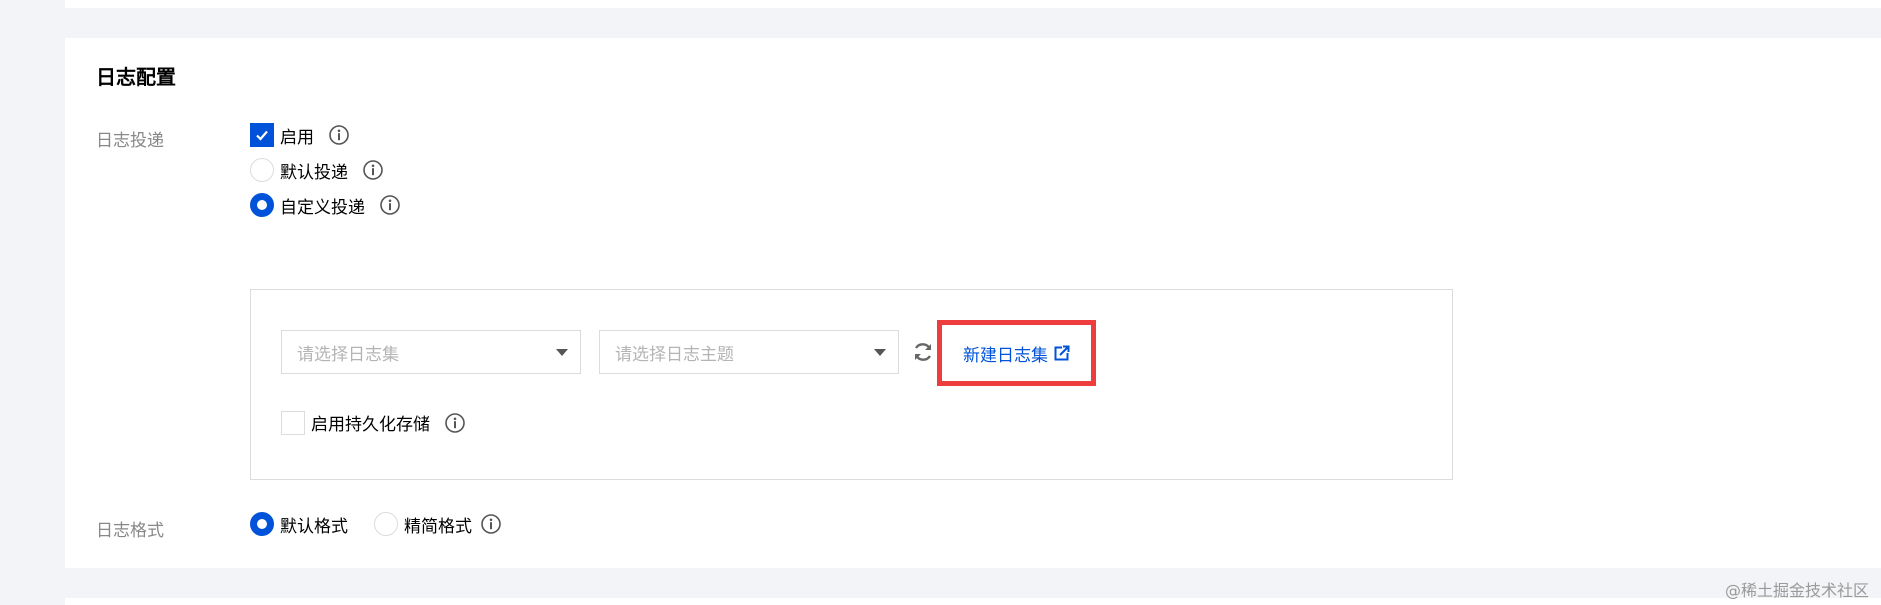 The height and width of the screenshot is (605, 1881). What do you see at coordinates (136, 77) in the screenshot?
I see `section-title: 日志配置` at bounding box center [136, 77].